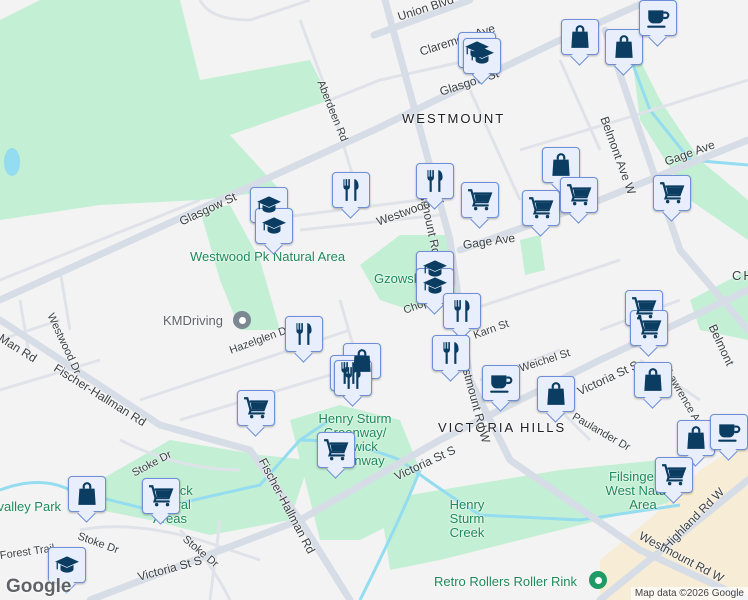  What do you see at coordinates (505, 581) in the screenshot?
I see `place-label: Retro Rollers Roller Rink` at bounding box center [505, 581].